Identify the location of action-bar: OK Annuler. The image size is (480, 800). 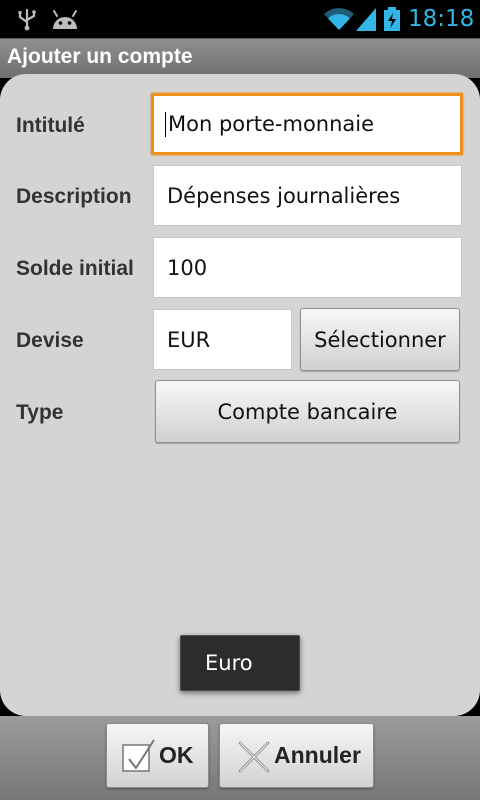
(240, 758).